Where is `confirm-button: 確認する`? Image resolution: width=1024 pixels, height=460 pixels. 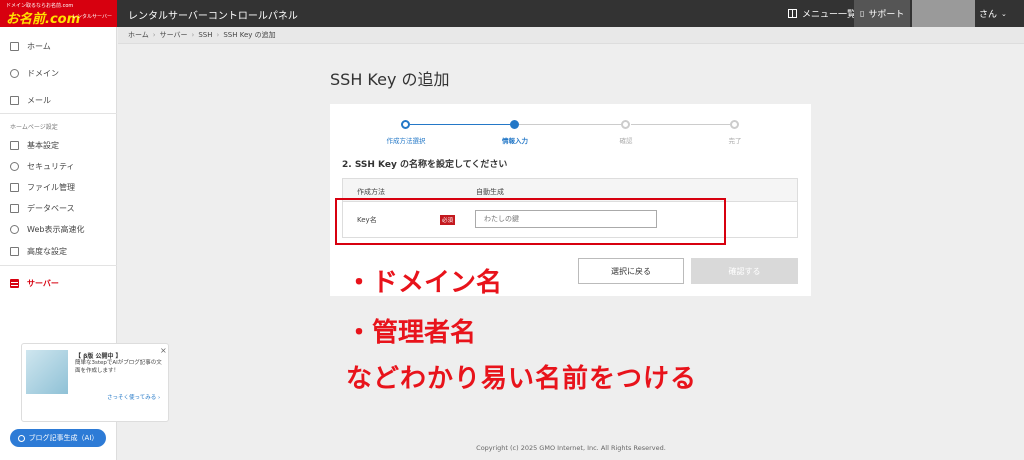 confirm-button: 確認する is located at coordinates (744, 271).